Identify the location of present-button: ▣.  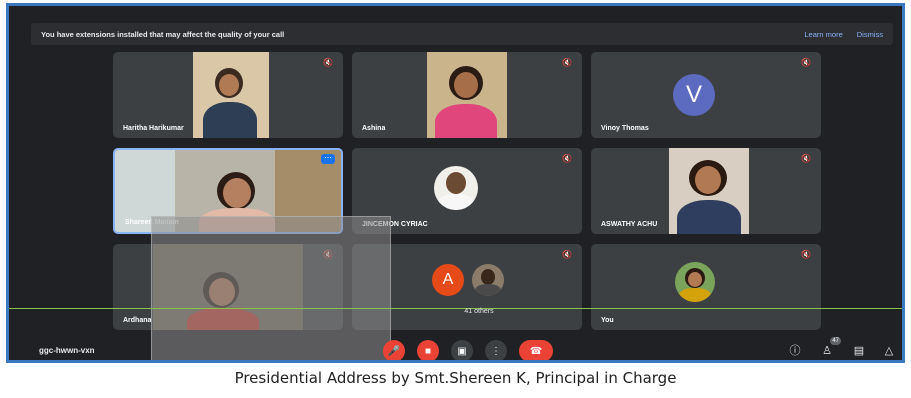
(462, 350).